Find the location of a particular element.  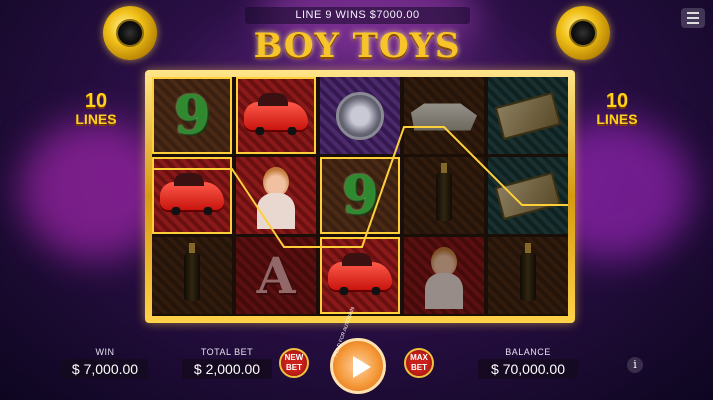

reel-cell: A is located at coordinates (276, 275).